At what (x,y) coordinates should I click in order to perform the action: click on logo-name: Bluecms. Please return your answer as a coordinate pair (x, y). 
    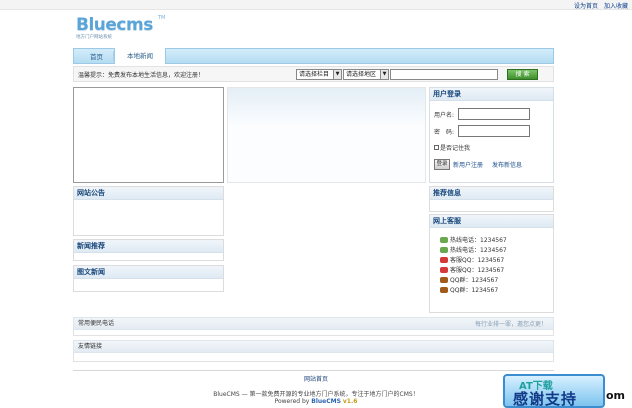
    Looking at the image, I should click on (114, 25).